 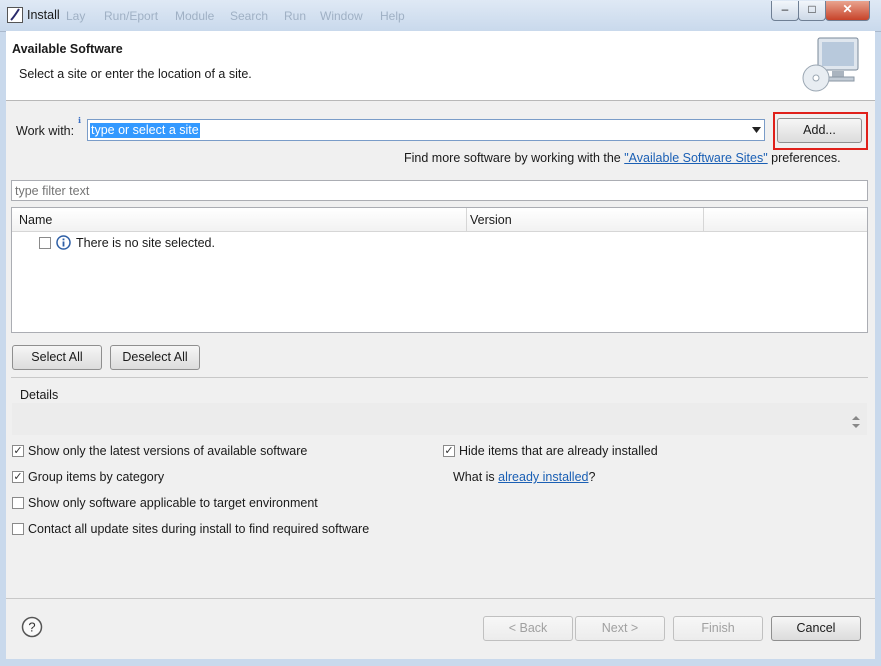 I want to click on what-is-prefix: What is, so click(x=476, y=477).